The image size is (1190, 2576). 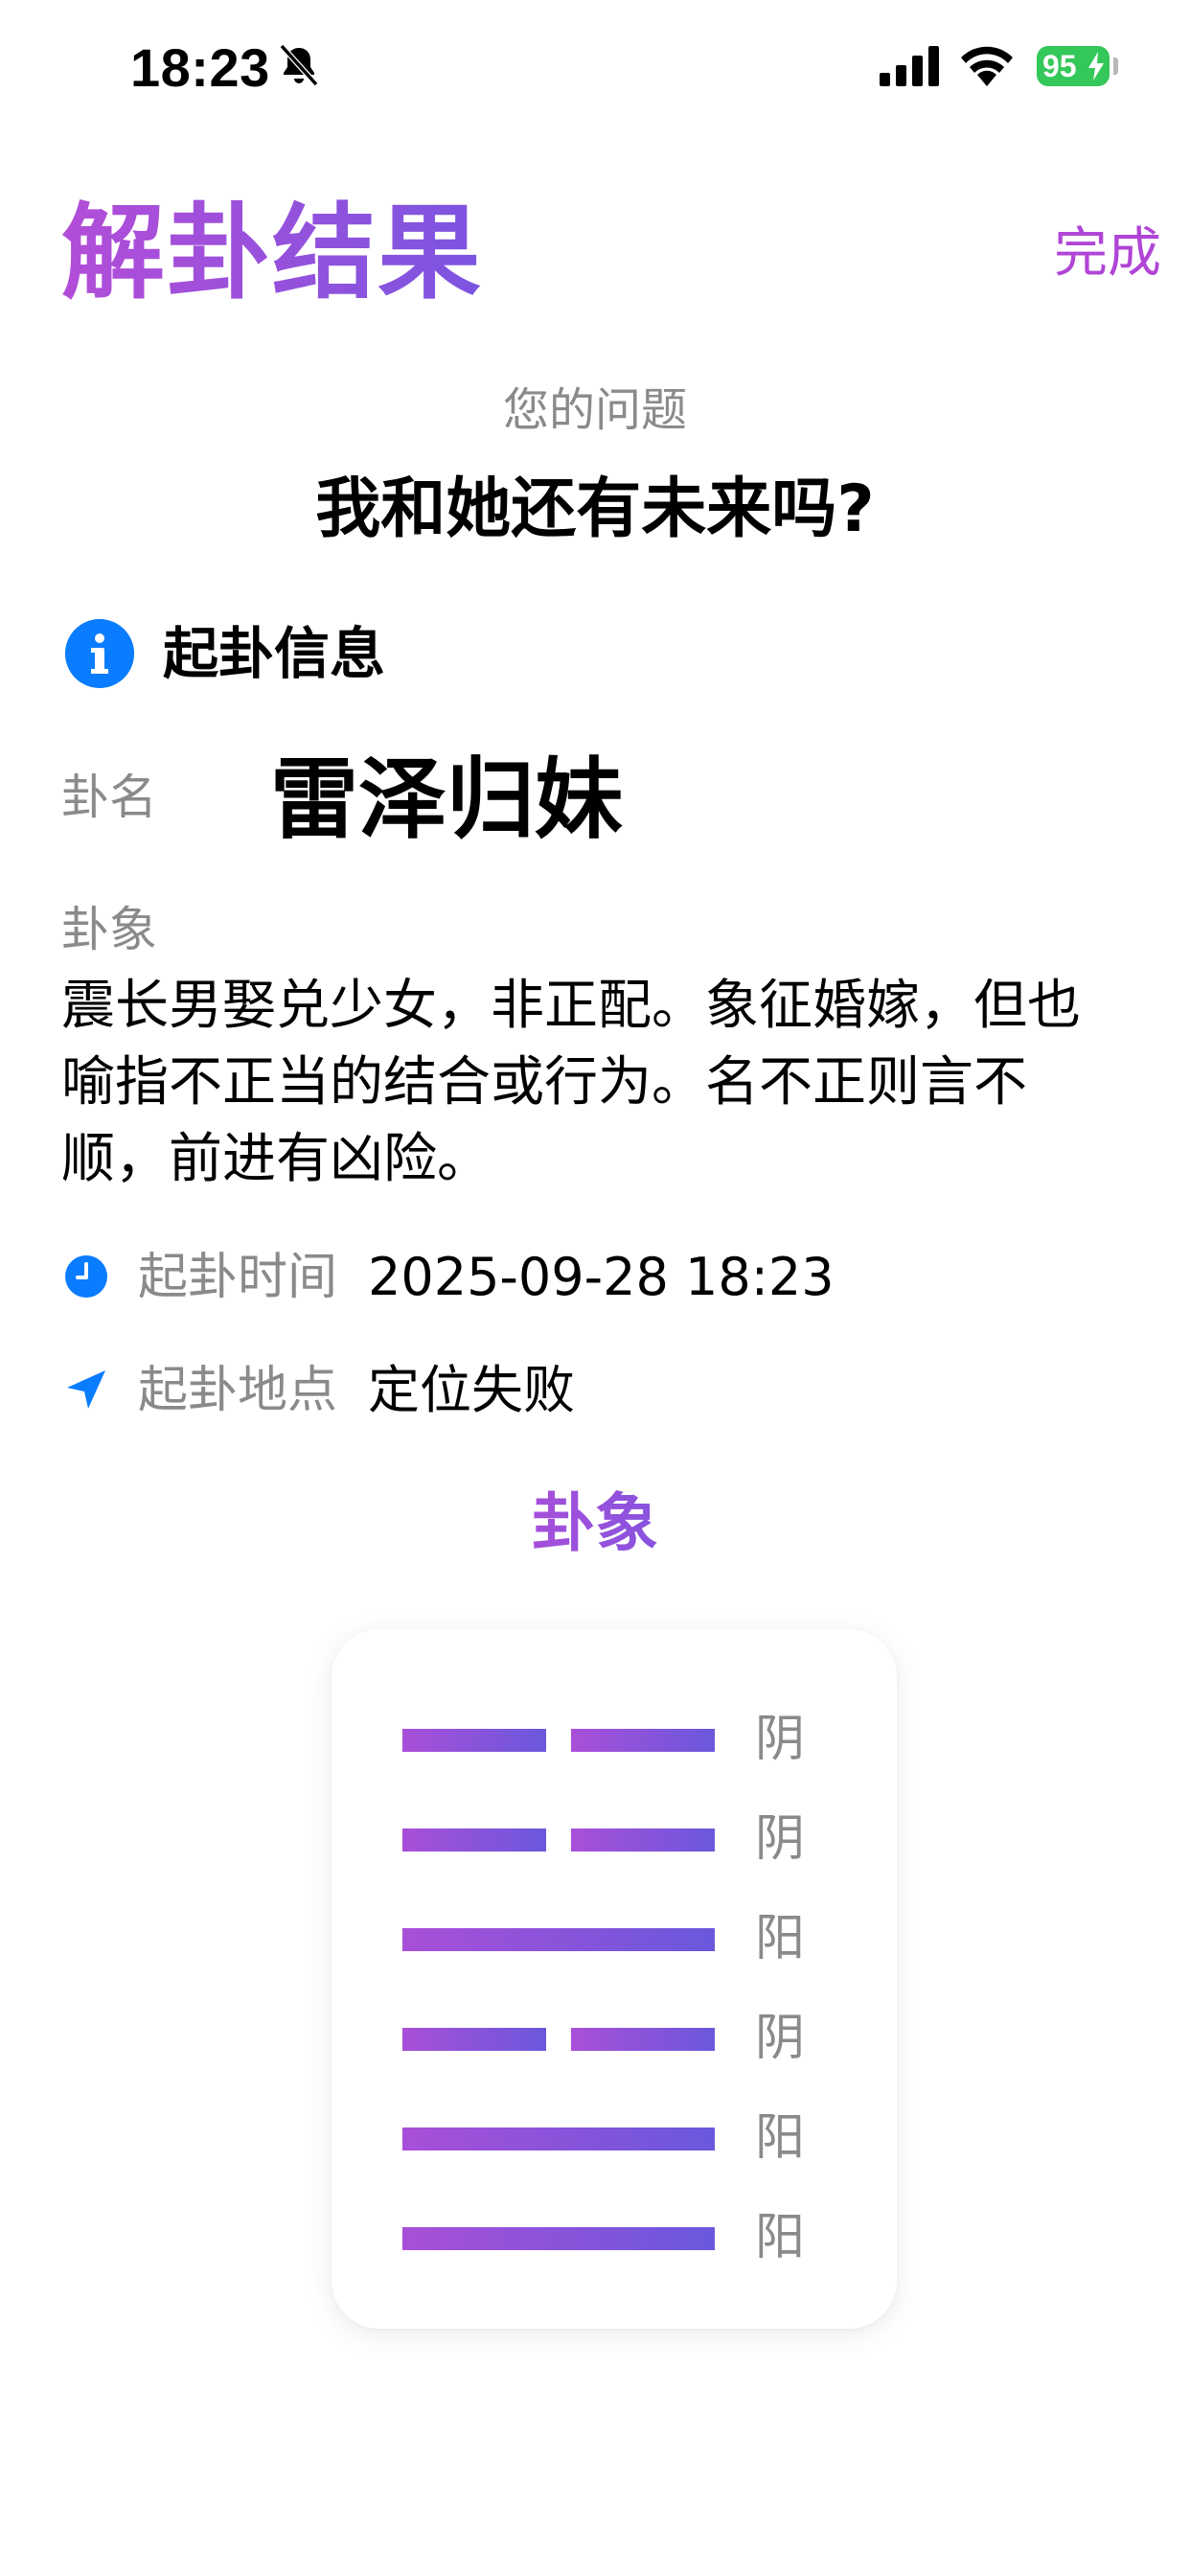 What do you see at coordinates (595, 1524) in the screenshot?
I see `hexagram-title: 卦象` at bounding box center [595, 1524].